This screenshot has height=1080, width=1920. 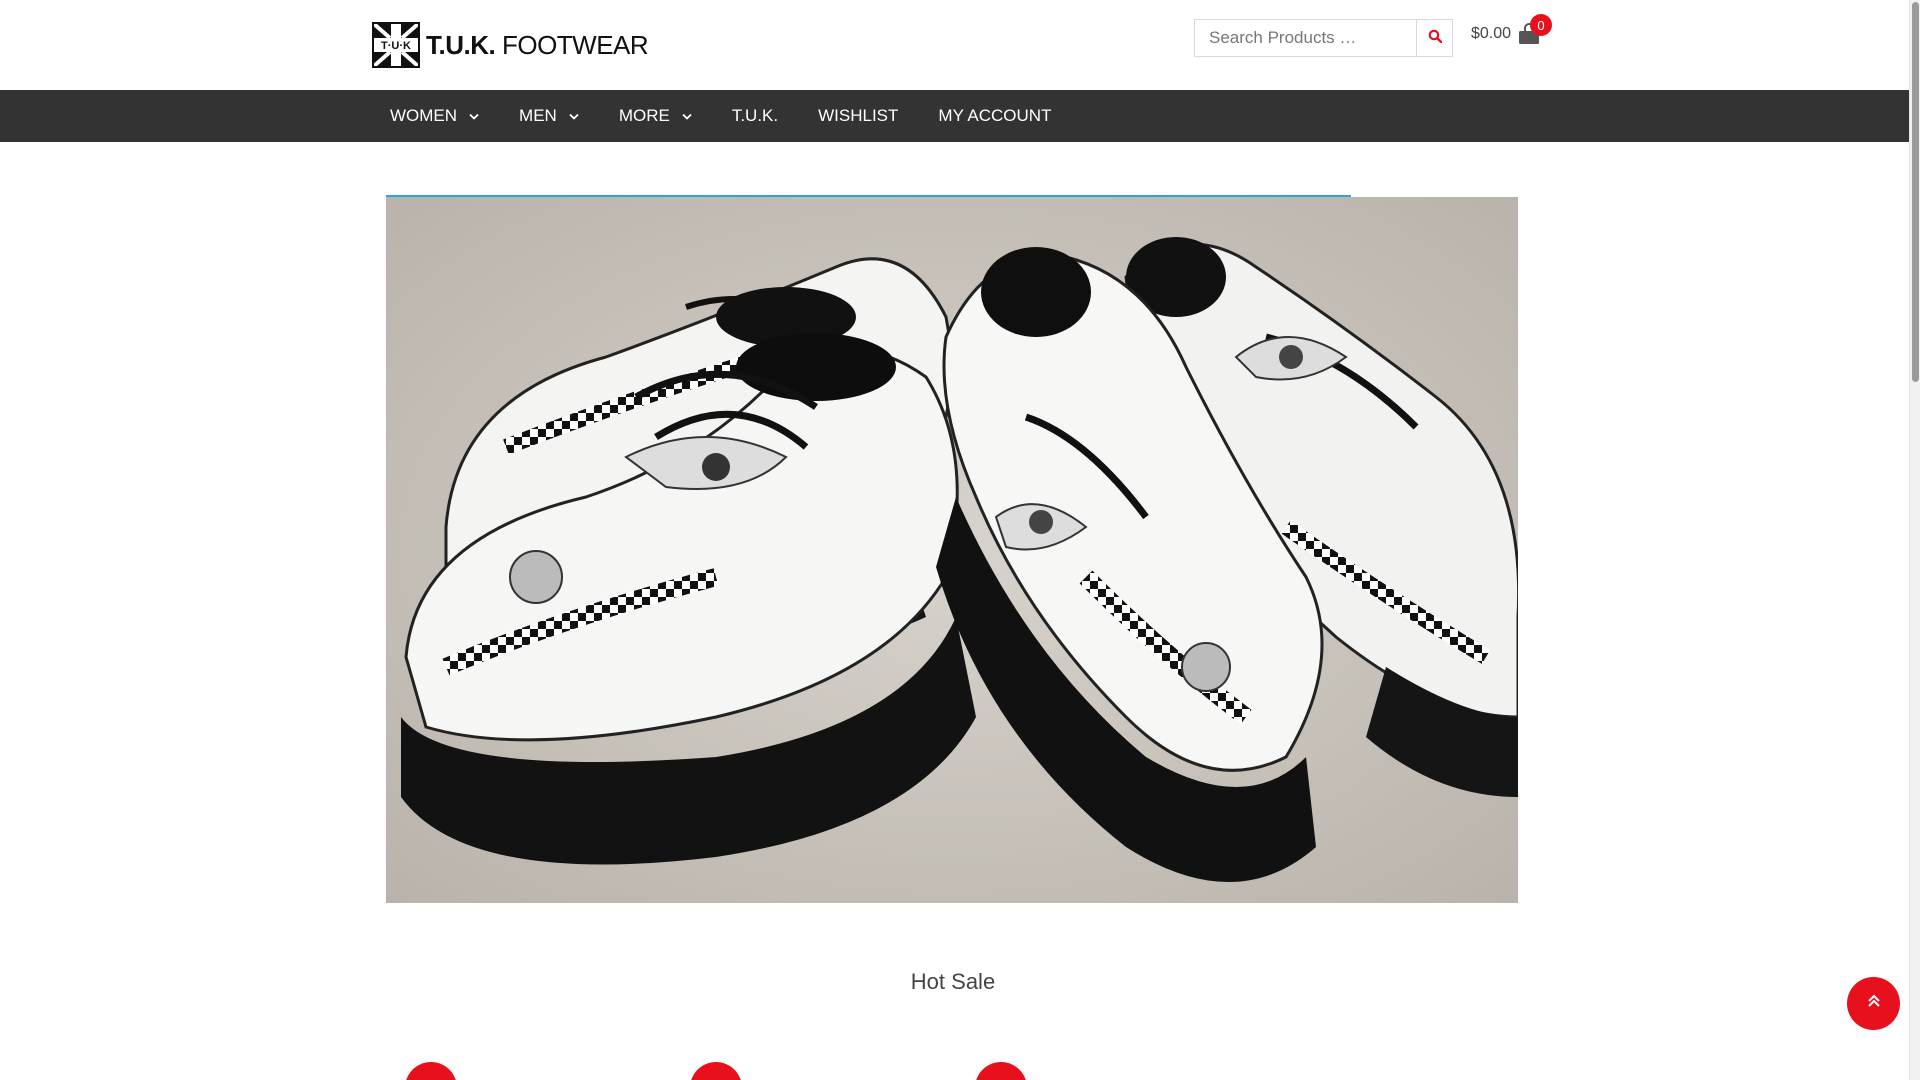 I want to click on nav-item-women: WOMEN, so click(x=434, y=116).